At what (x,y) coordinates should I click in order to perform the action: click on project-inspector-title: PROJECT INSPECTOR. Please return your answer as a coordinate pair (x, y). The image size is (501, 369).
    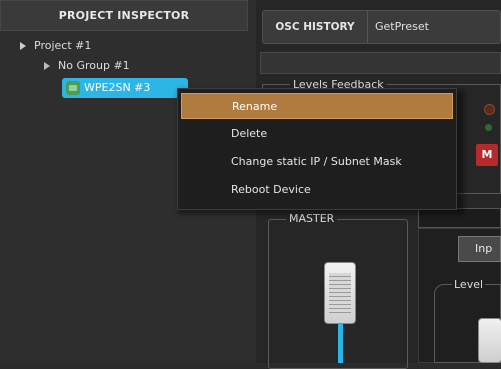
    Looking at the image, I should click on (124, 15).